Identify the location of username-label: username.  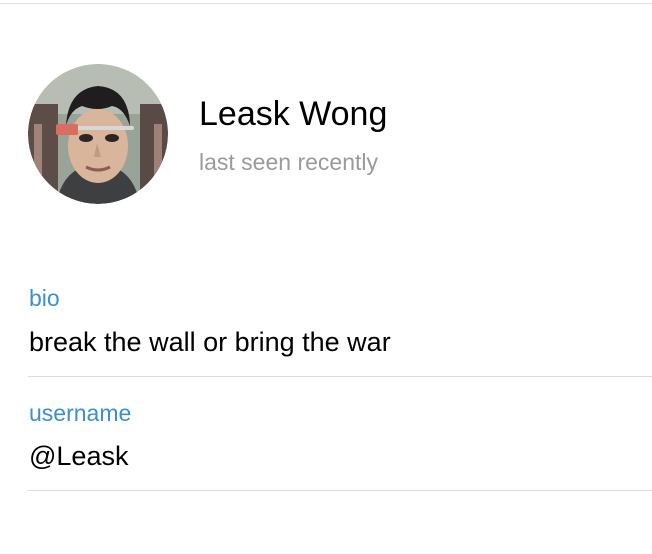
(80, 413).